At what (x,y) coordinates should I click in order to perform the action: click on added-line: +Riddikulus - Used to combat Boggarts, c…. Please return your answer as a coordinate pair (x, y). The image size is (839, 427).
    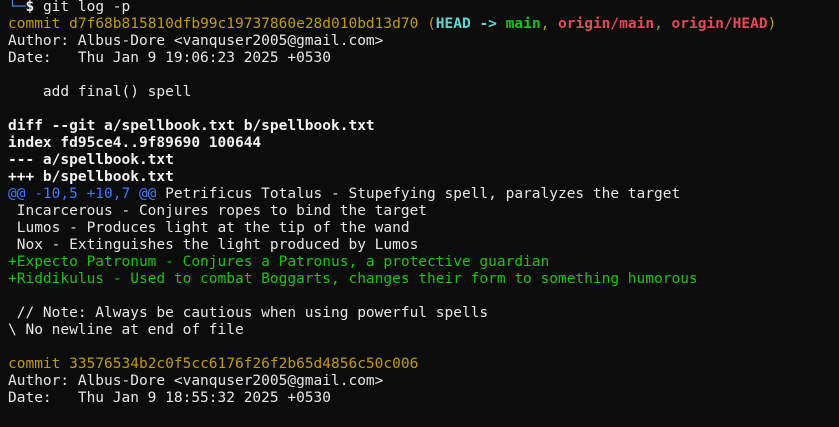
    Looking at the image, I should click on (353, 279).